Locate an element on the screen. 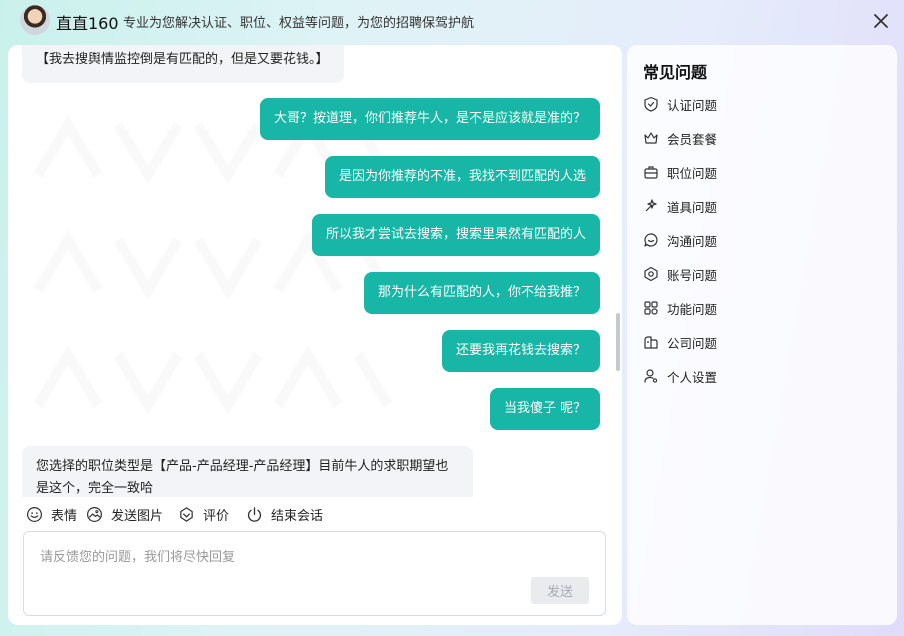 This screenshot has height=636, width=904. faq-item-label: 会员套餐 is located at coordinates (692, 139).